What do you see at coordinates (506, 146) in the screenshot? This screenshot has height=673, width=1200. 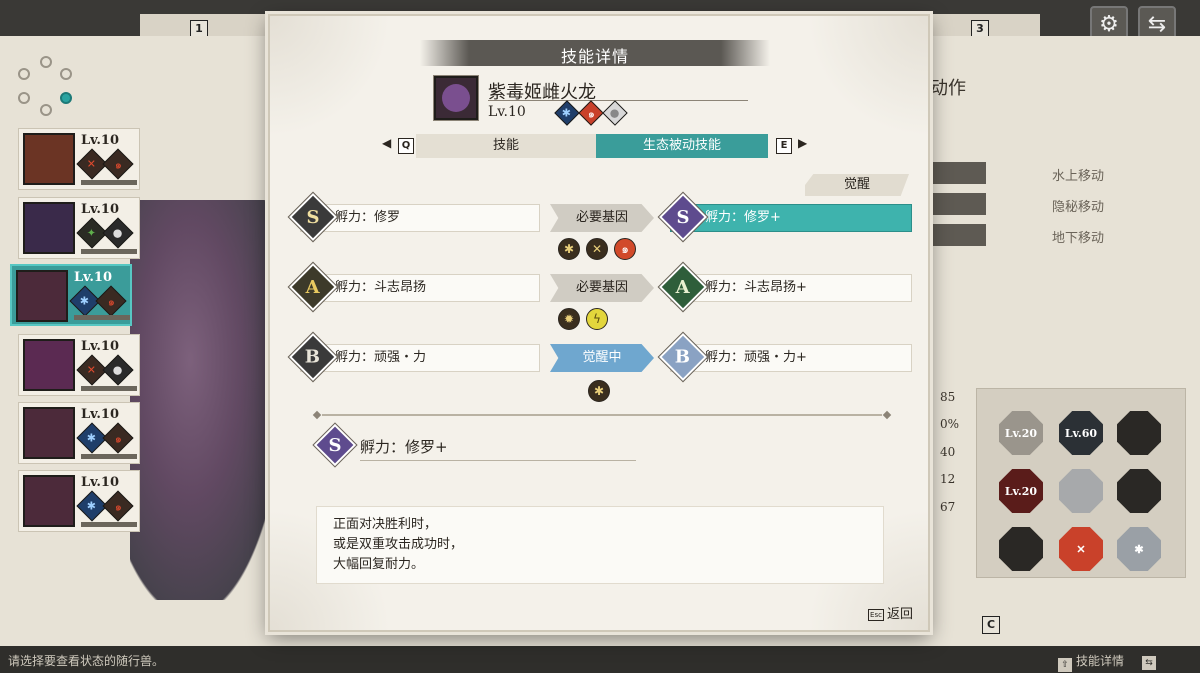 I see `tab-skill: 技能` at bounding box center [506, 146].